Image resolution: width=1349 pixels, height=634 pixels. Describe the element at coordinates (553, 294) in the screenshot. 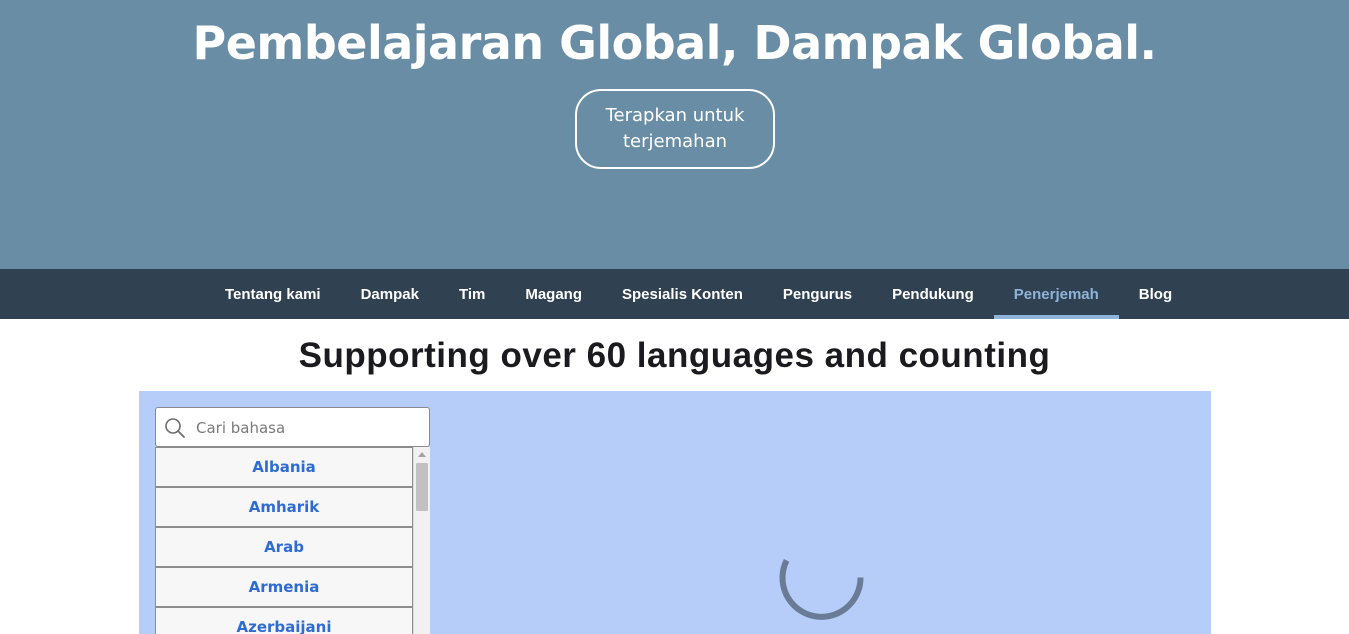

I see `nav-item-magang: Magang` at that location.